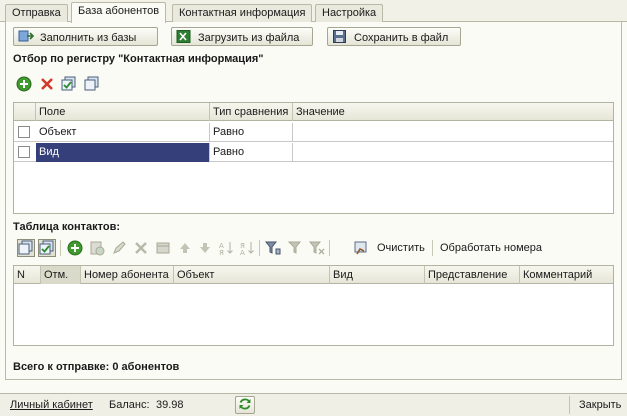  I want to click on contacts-col-comment: Комментарий, so click(566, 275).